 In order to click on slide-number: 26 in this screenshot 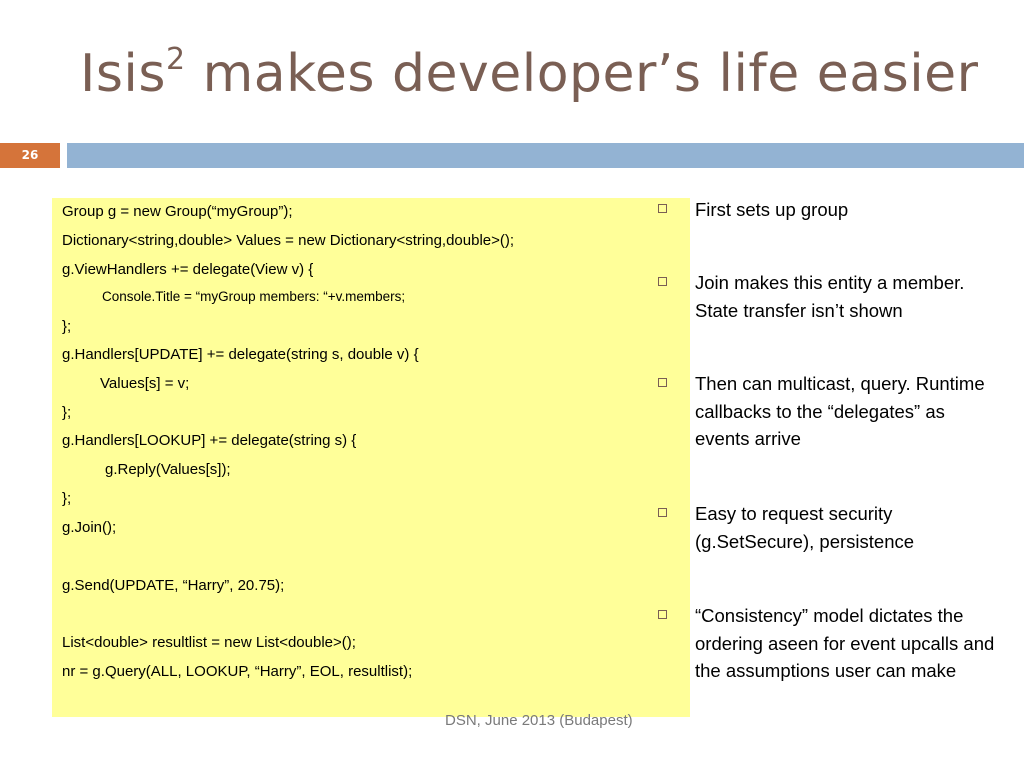, I will do `click(30, 155)`.